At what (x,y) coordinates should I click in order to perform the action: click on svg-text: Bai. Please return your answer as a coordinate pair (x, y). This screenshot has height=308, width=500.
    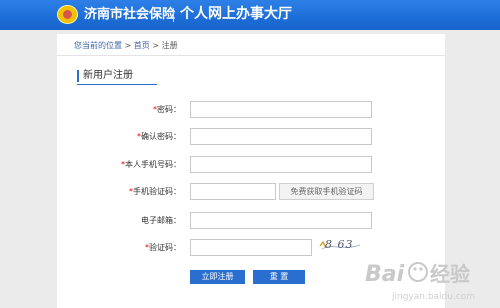
    Looking at the image, I should click on (385, 274).